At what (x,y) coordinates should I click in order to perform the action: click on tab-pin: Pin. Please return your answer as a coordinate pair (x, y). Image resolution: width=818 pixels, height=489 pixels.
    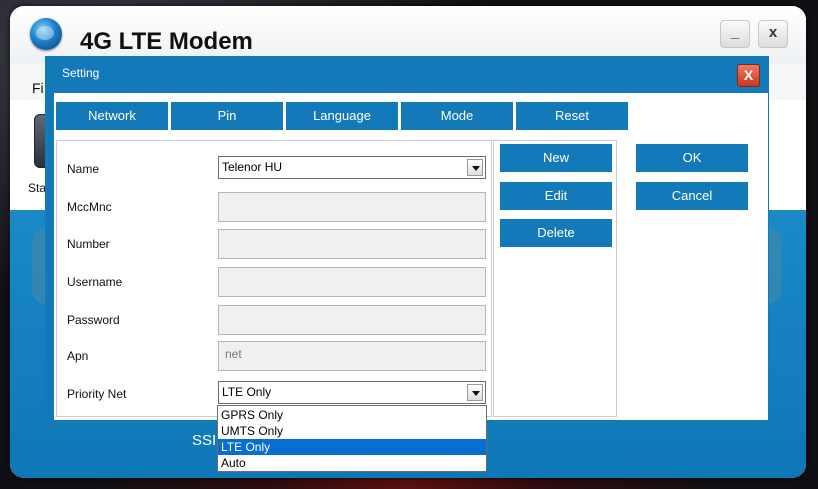
    Looking at the image, I should click on (227, 116).